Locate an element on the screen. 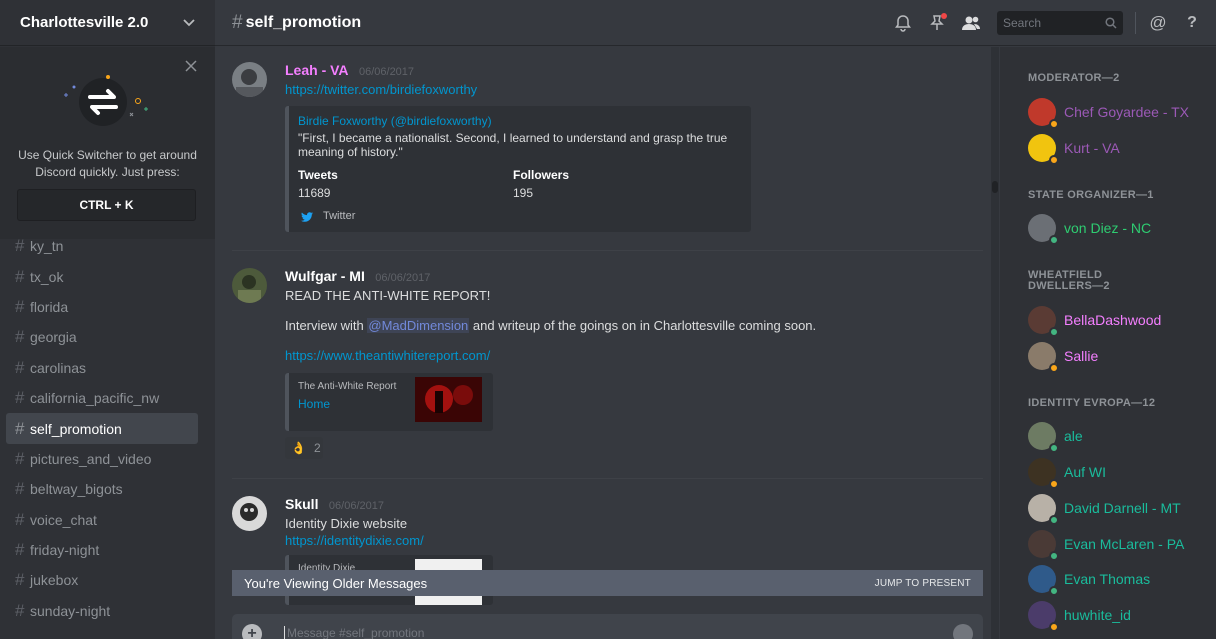  mention-icon: @ is located at coordinates (1158, 23).